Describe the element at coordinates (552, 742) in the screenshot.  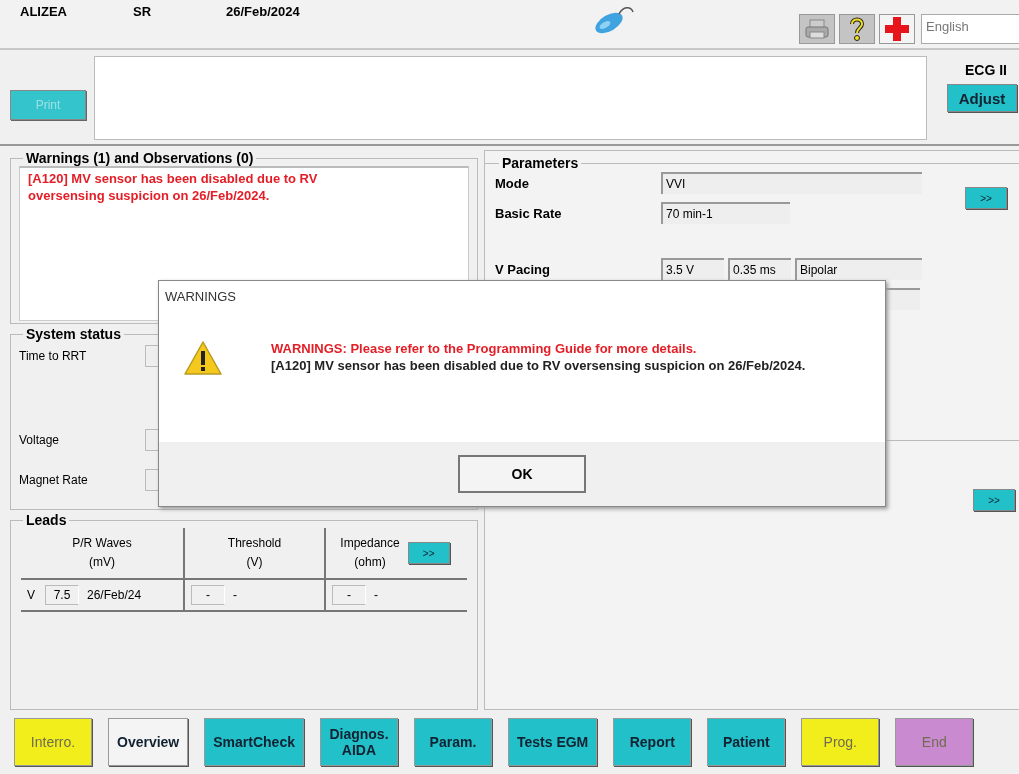
I see `nav-button: Tests EGM` at that location.